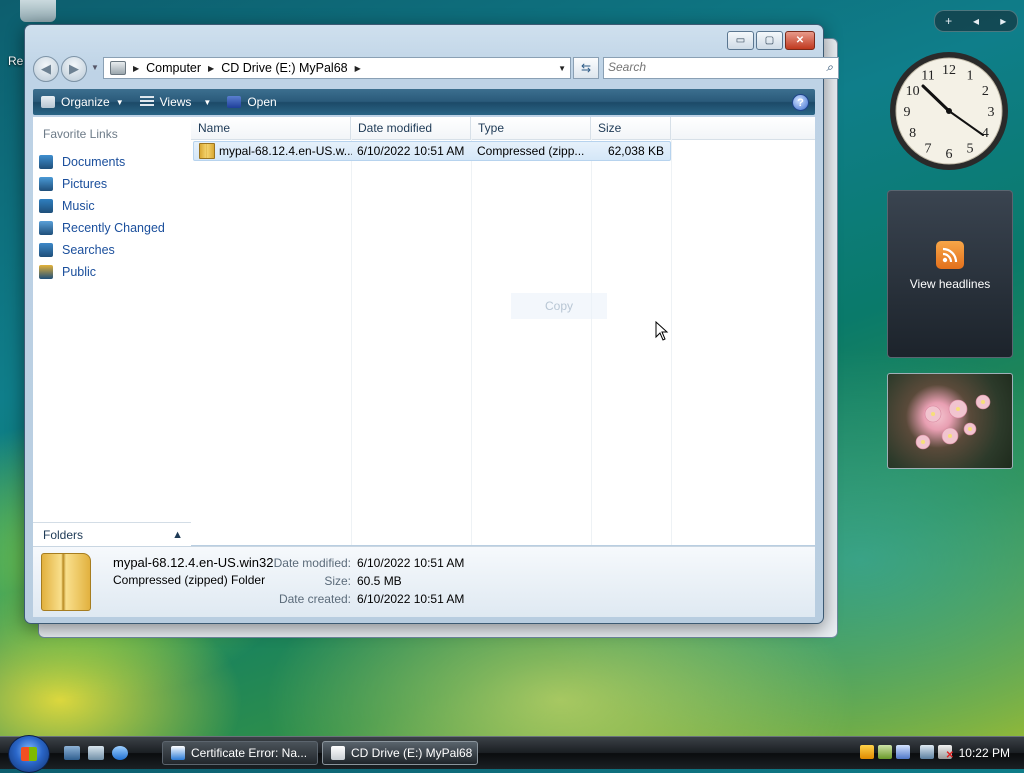 Image resolution: width=1024 pixels, height=773 pixels. I want to click on address-bar: ▶ Computer ▶ CD Drive (E:) MyPal68 ▶ ▼, so click(337, 68).